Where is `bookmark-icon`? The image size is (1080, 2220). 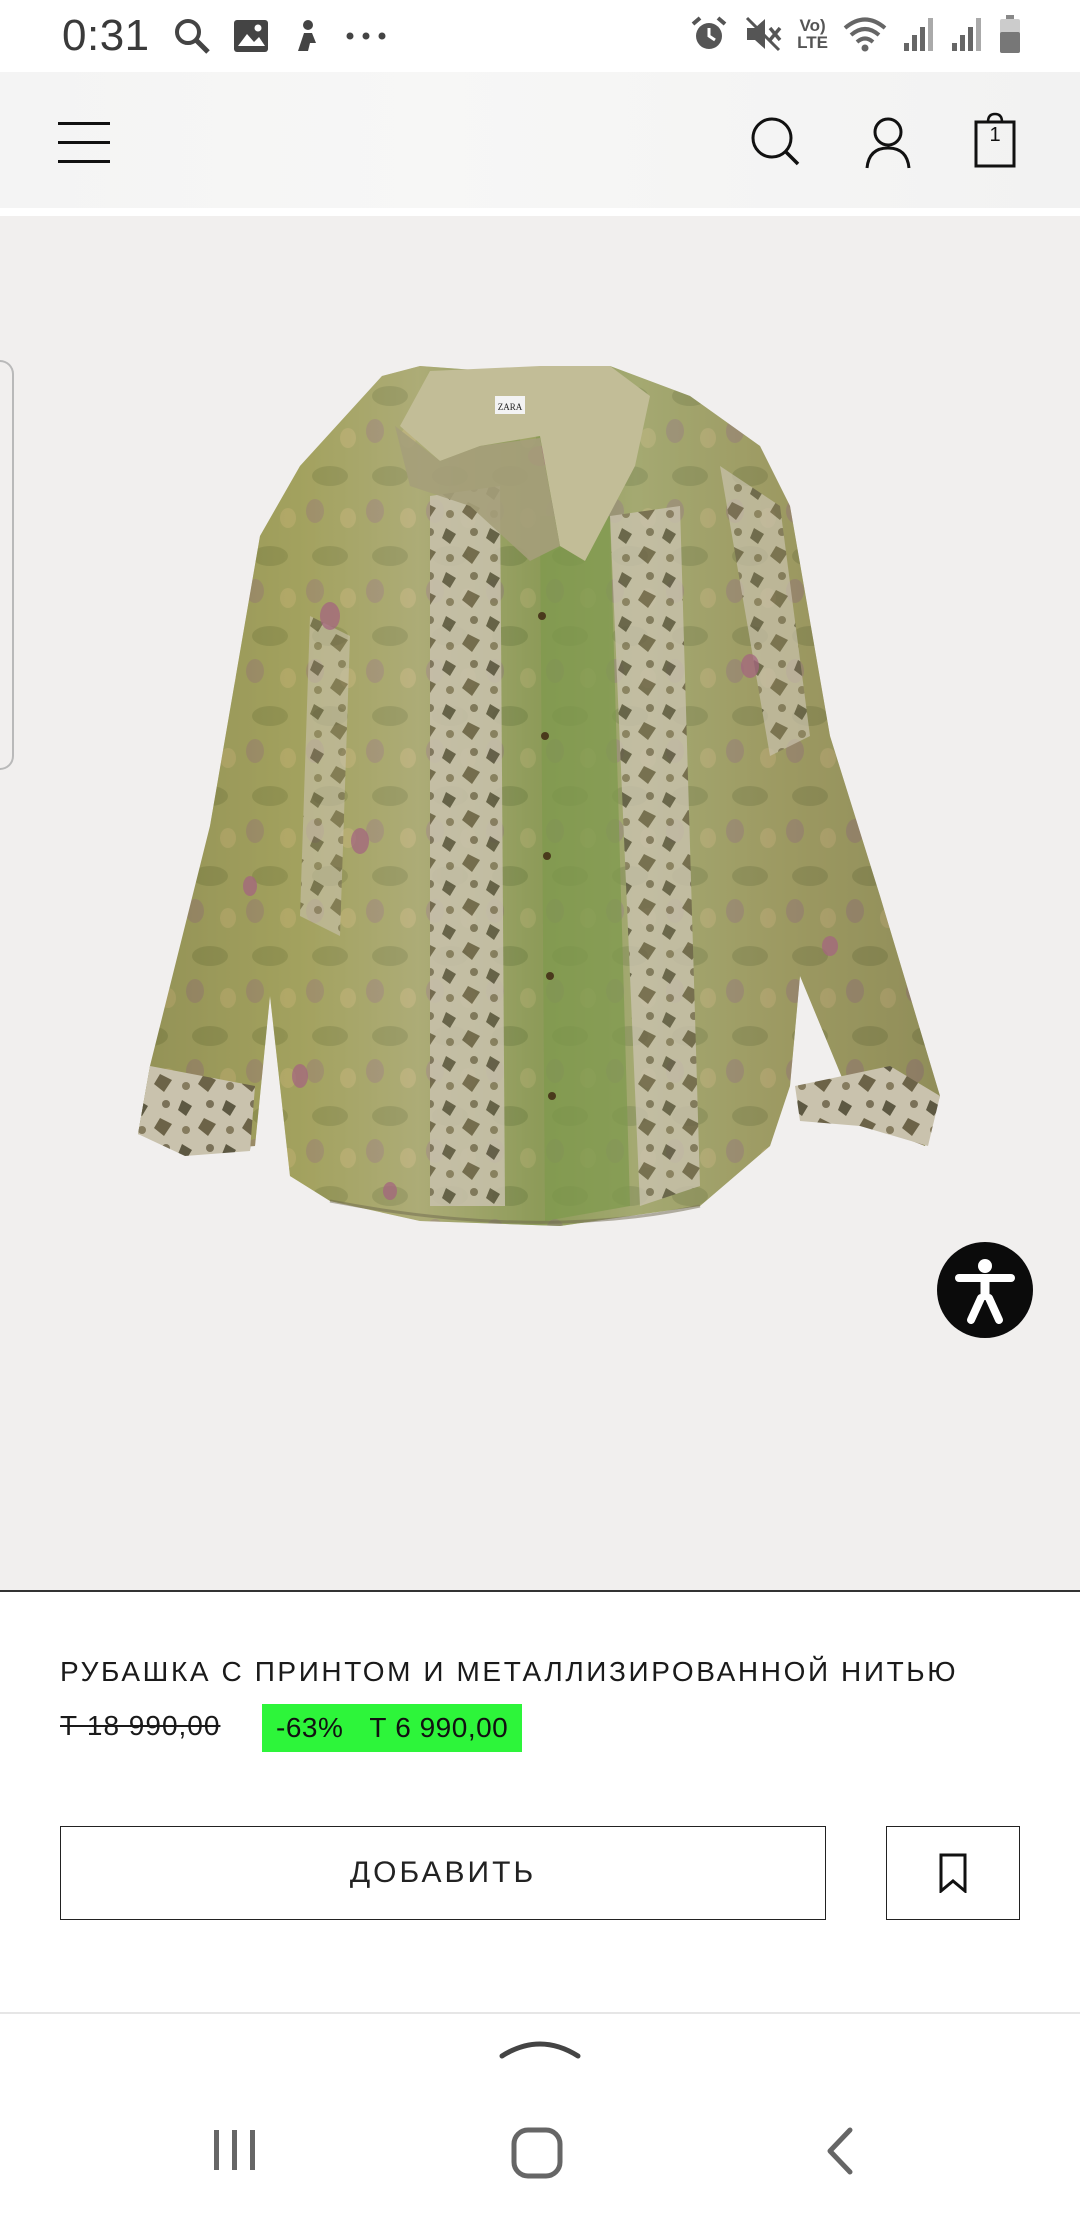
bookmark-icon is located at coordinates (953, 1873).